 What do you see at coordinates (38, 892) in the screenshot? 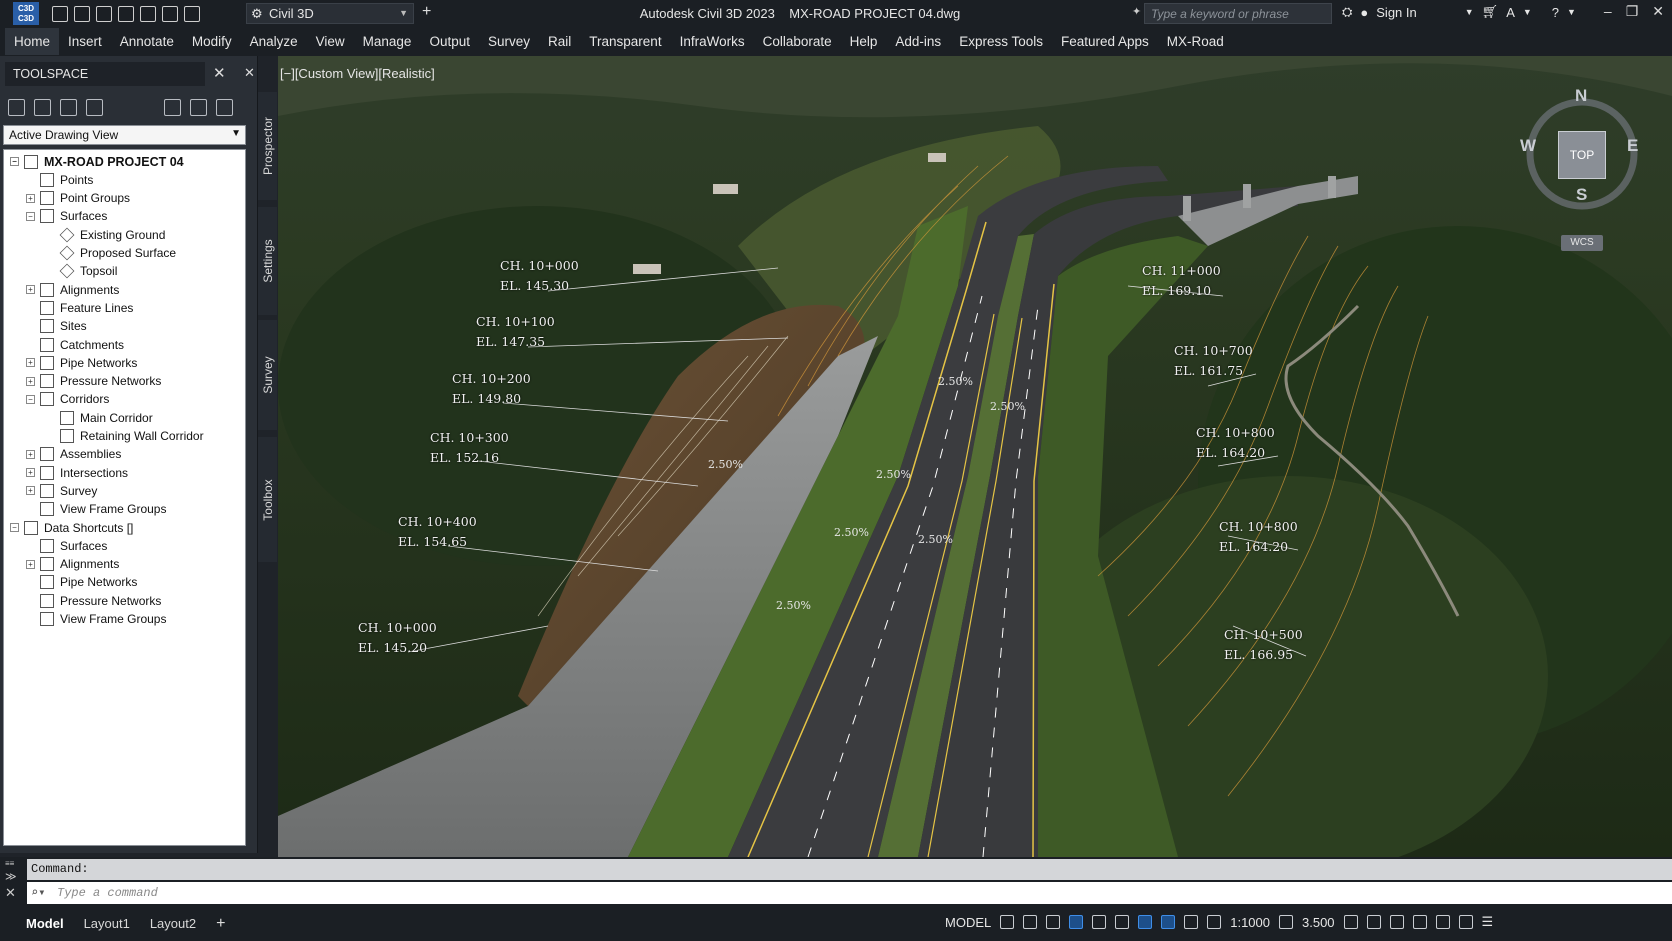
I see `command-prompt-icon: ⌕▾` at bounding box center [38, 892].